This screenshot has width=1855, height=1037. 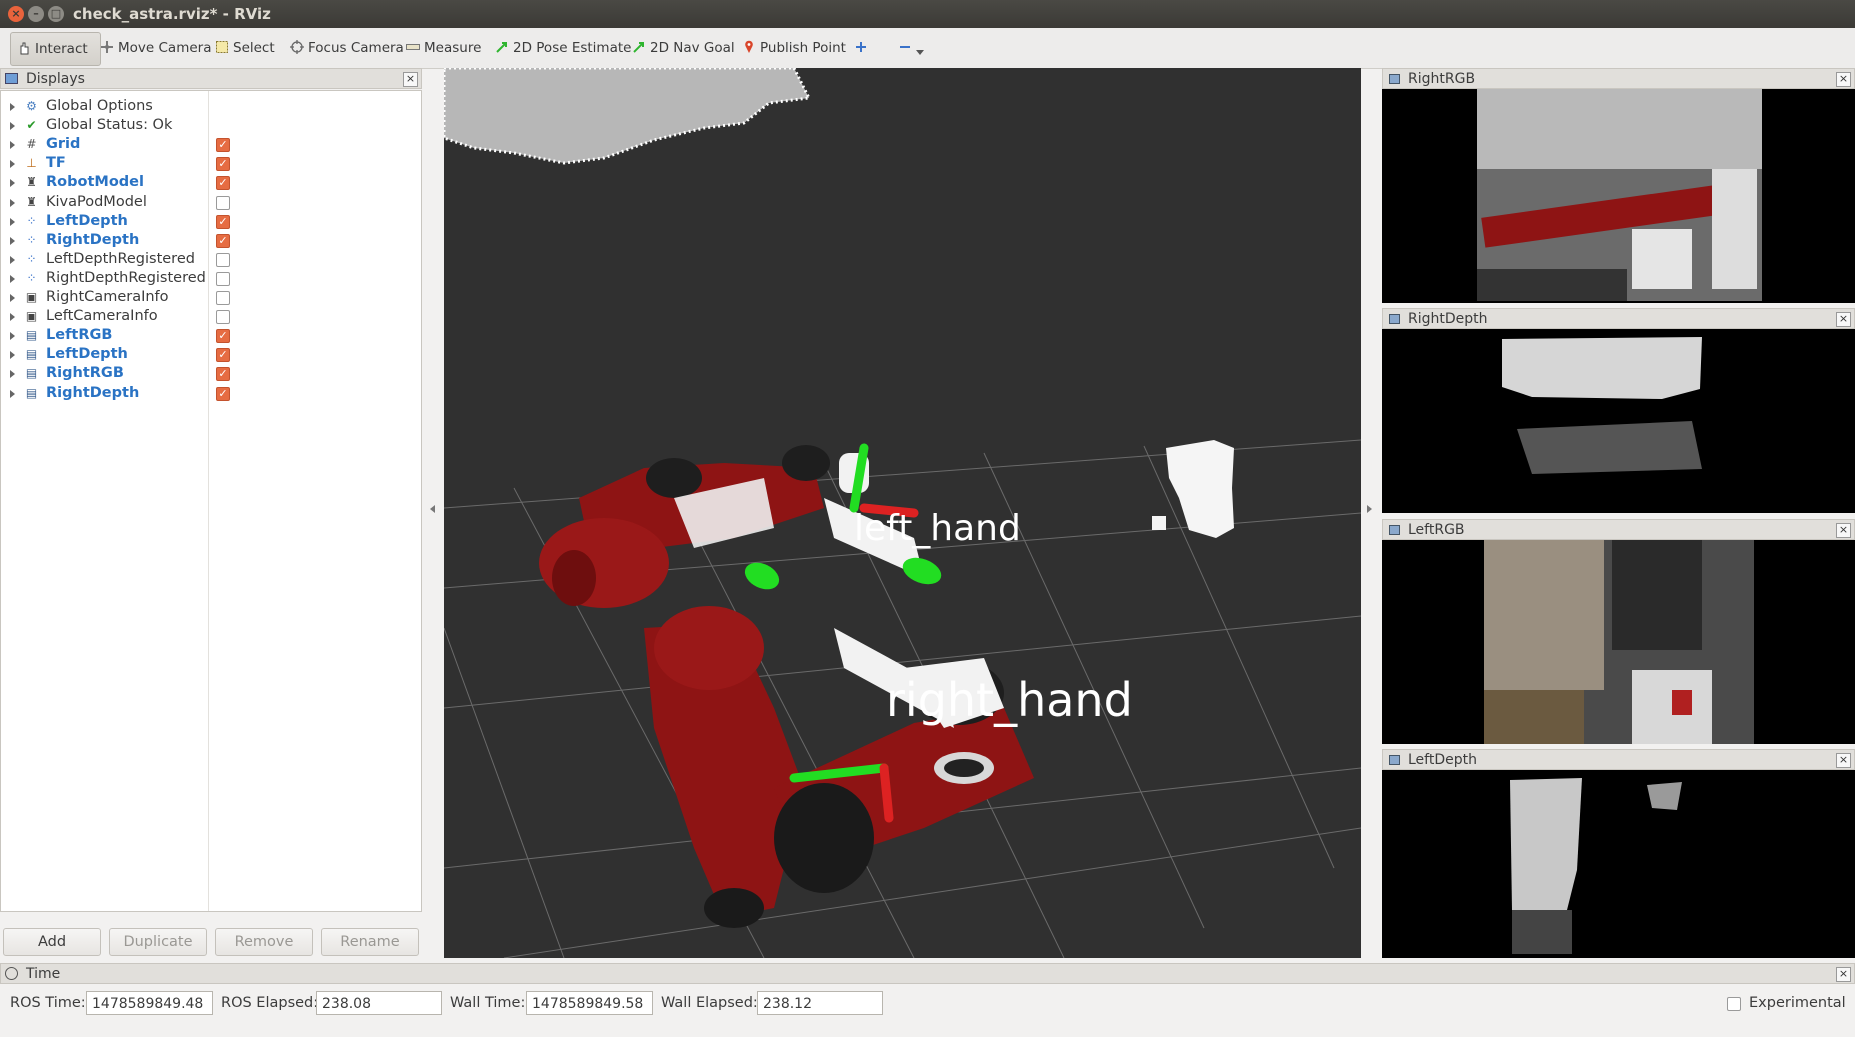 I want to click on display-item-global-status-ok: ✔ Global Status: Ok, so click(x=211, y=125).